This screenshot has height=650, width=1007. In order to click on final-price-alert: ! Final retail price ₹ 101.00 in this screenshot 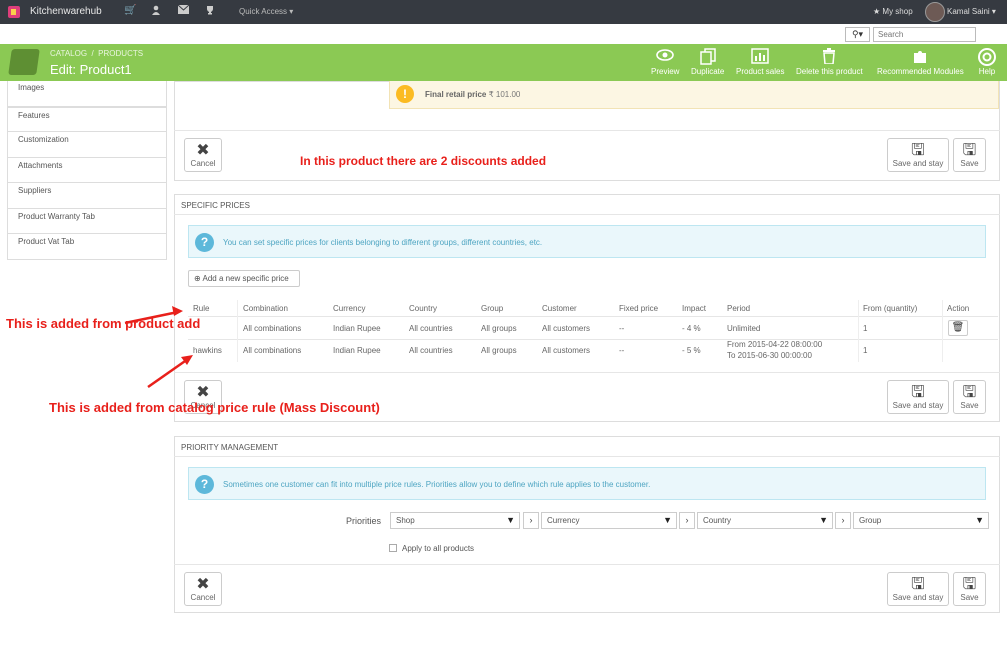, I will do `click(694, 95)`.